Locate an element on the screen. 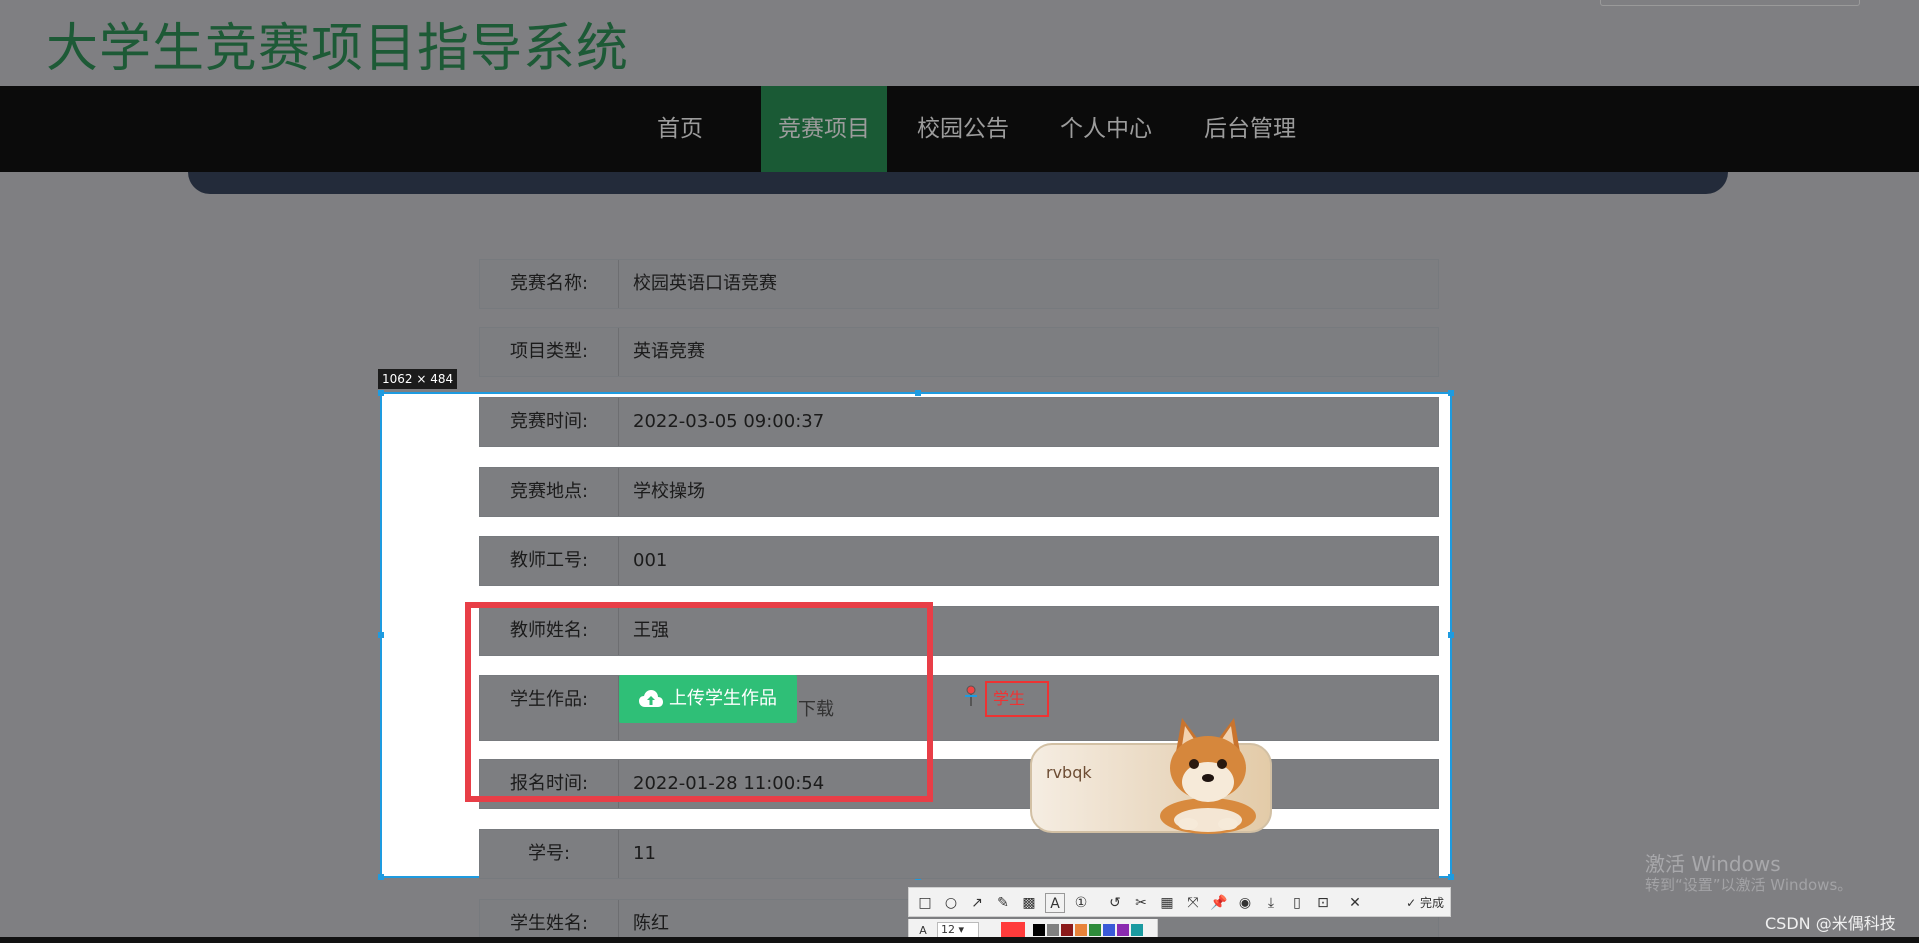 This screenshot has width=1919, height=943. check-icon: ✓ is located at coordinates (1411, 903).